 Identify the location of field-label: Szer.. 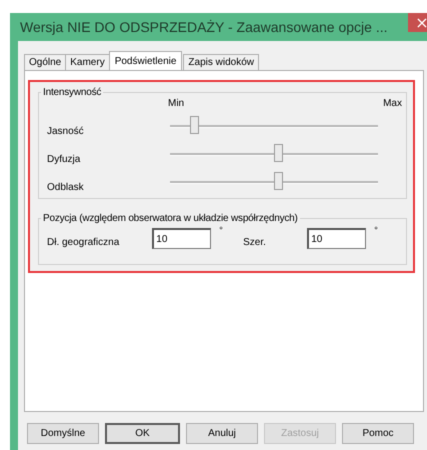
(255, 242).